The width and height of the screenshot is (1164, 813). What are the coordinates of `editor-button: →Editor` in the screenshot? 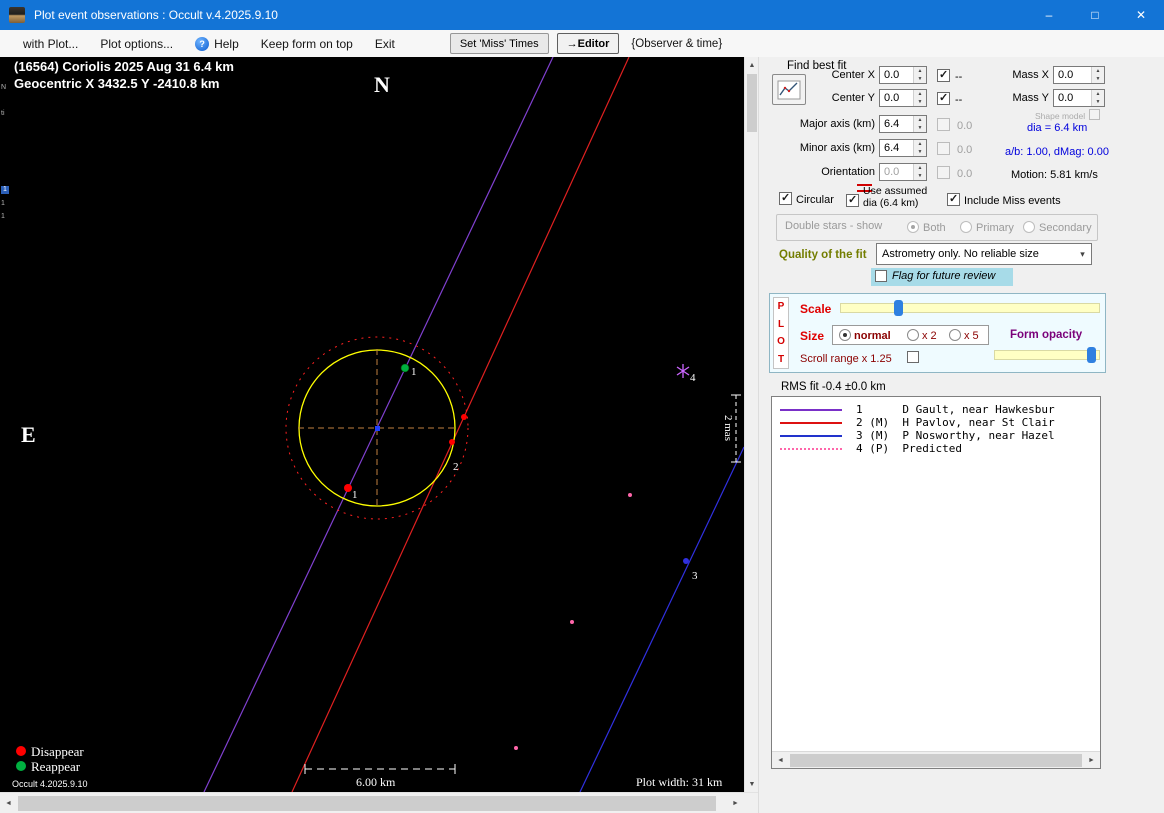 It's located at (588, 43).